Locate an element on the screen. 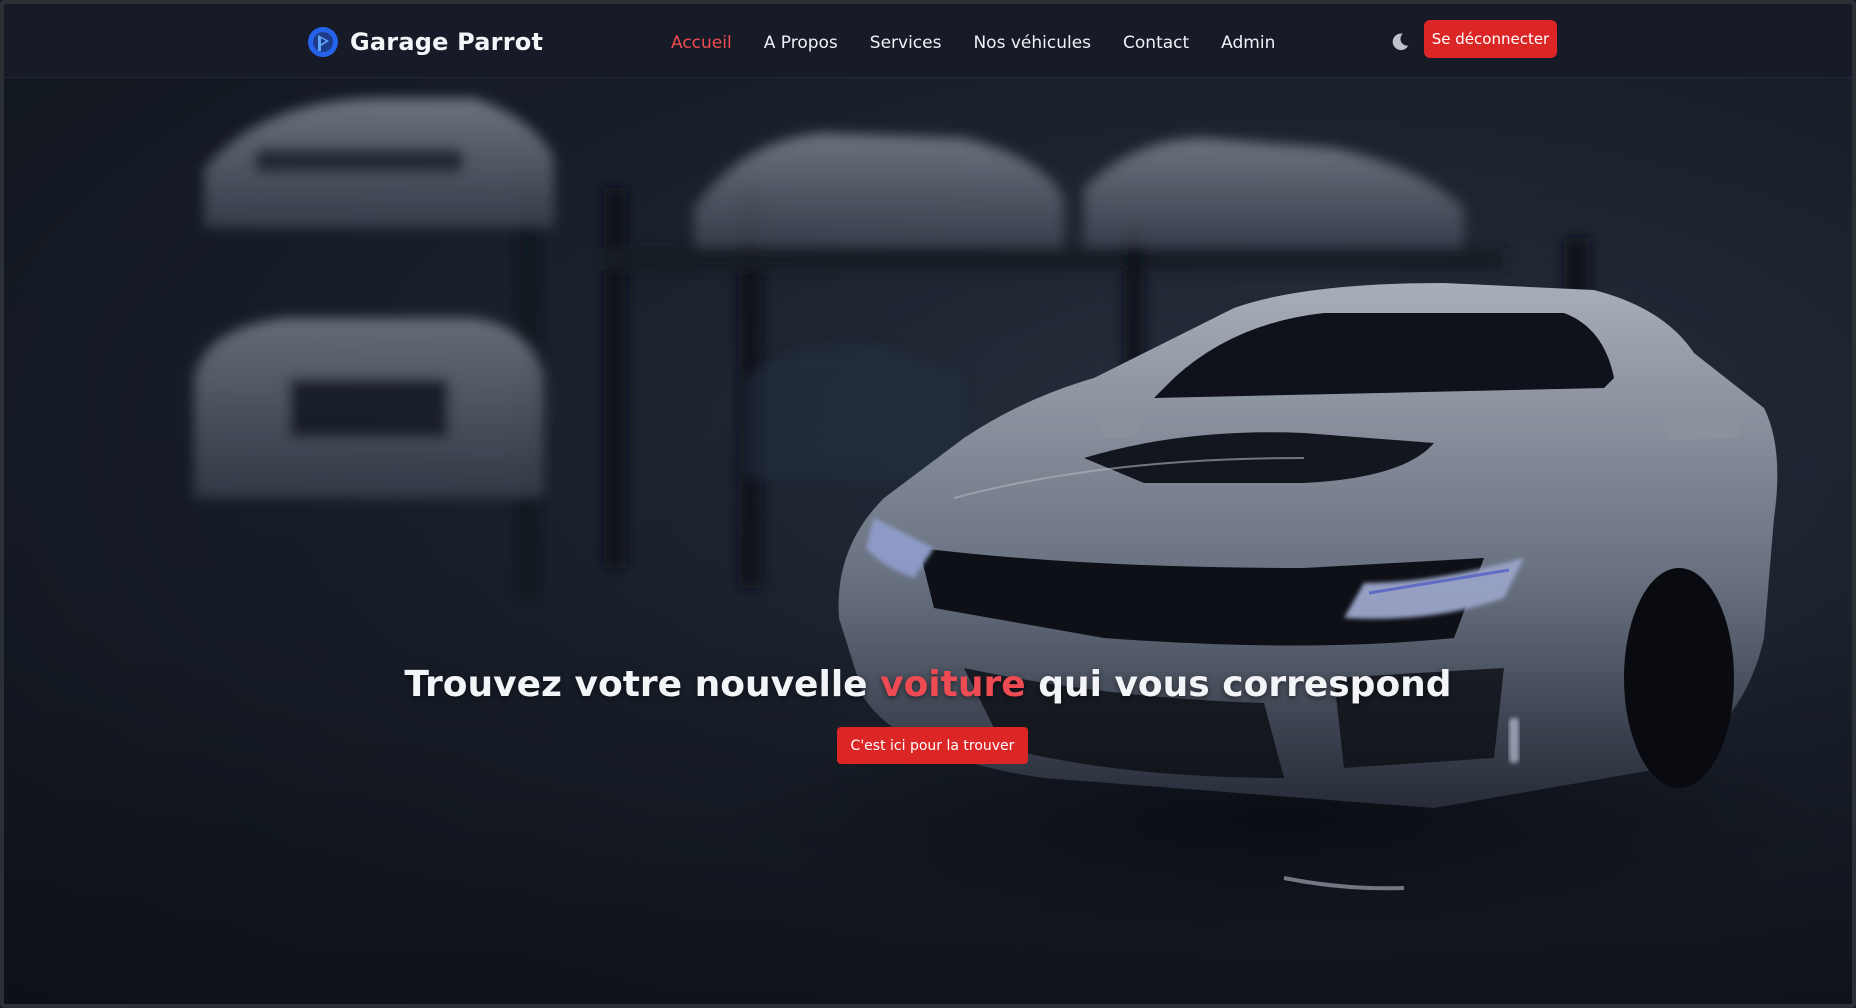  nav-item-admin: Admin is located at coordinates (1248, 43).